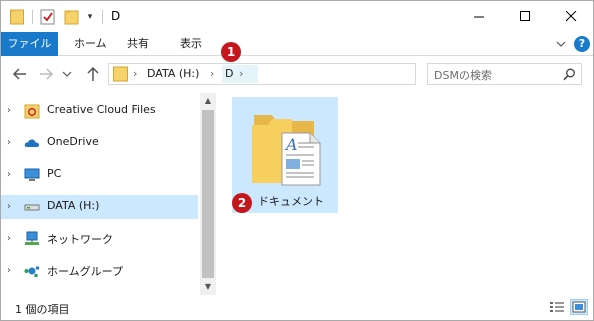 The width and height of the screenshot is (594, 321). Describe the element at coordinates (242, 203) in the screenshot. I see `annotation-badge-2: 2` at that location.